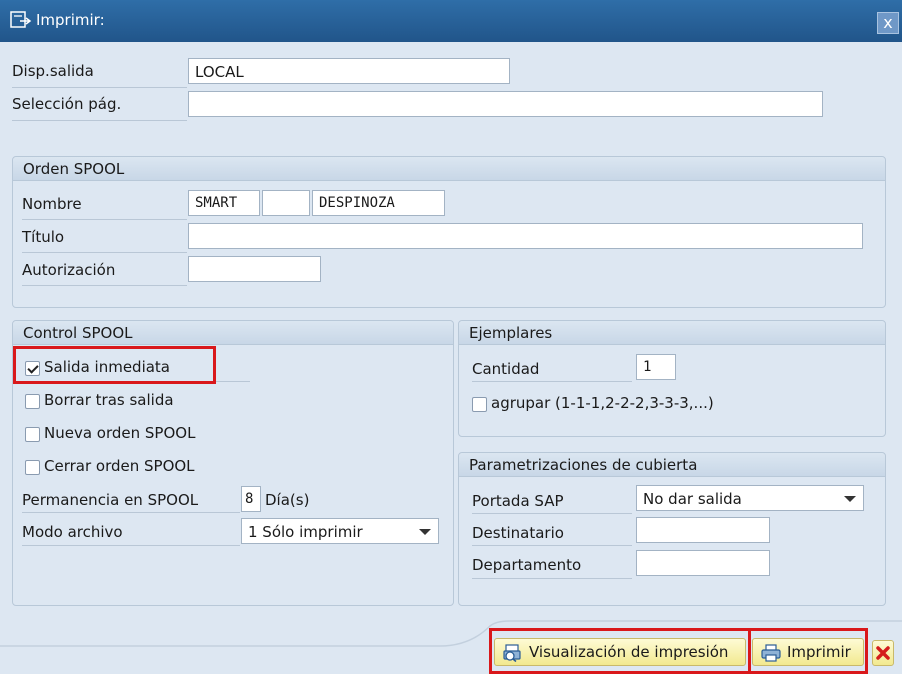 The width and height of the screenshot is (902, 674). I want to click on close-spool-request-checkbox, so click(32, 467).